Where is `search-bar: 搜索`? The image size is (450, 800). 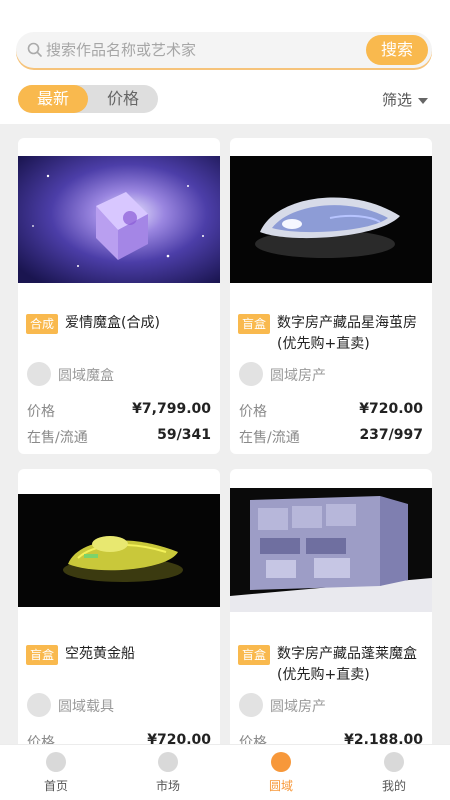
search-bar: 搜索 is located at coordinates (224, 50).